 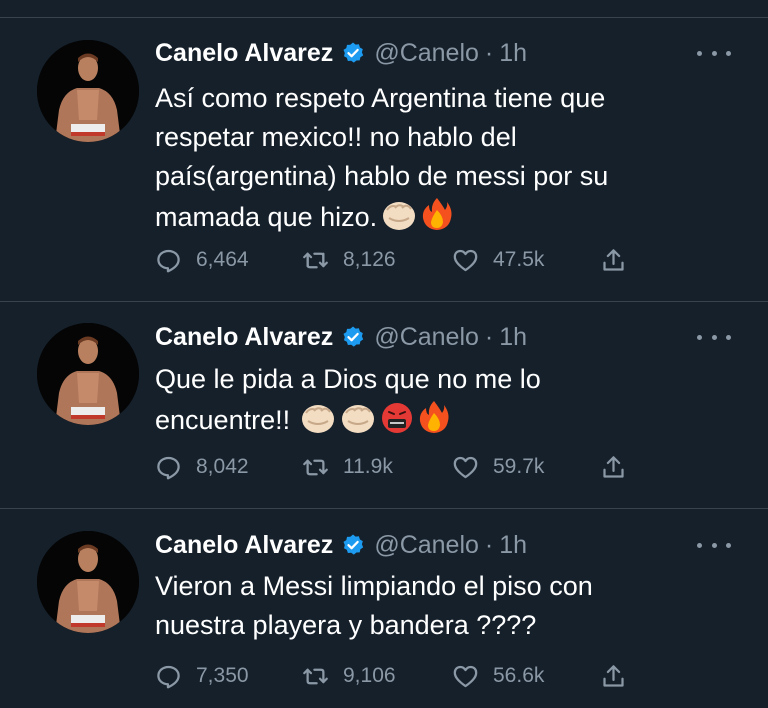 What do you see at coordinates (369, 675) in the screenshot?
I see `retweet-count: 9,106` at bounding box center [369, 675].